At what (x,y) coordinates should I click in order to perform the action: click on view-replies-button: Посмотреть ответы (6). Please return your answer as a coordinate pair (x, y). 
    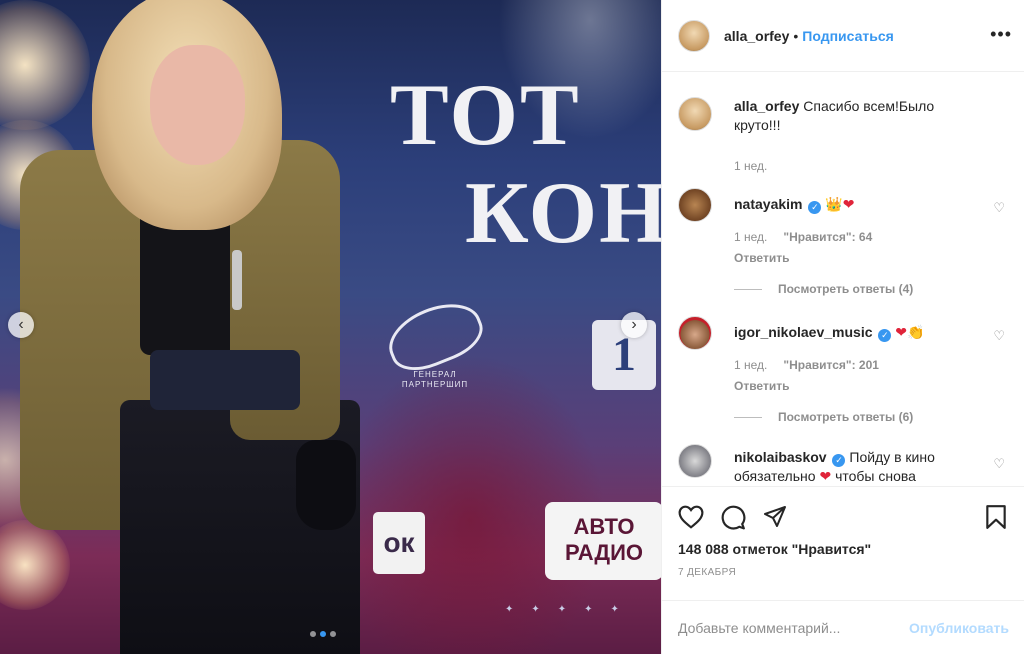
    Looking at the image, I should click on (871, 417).